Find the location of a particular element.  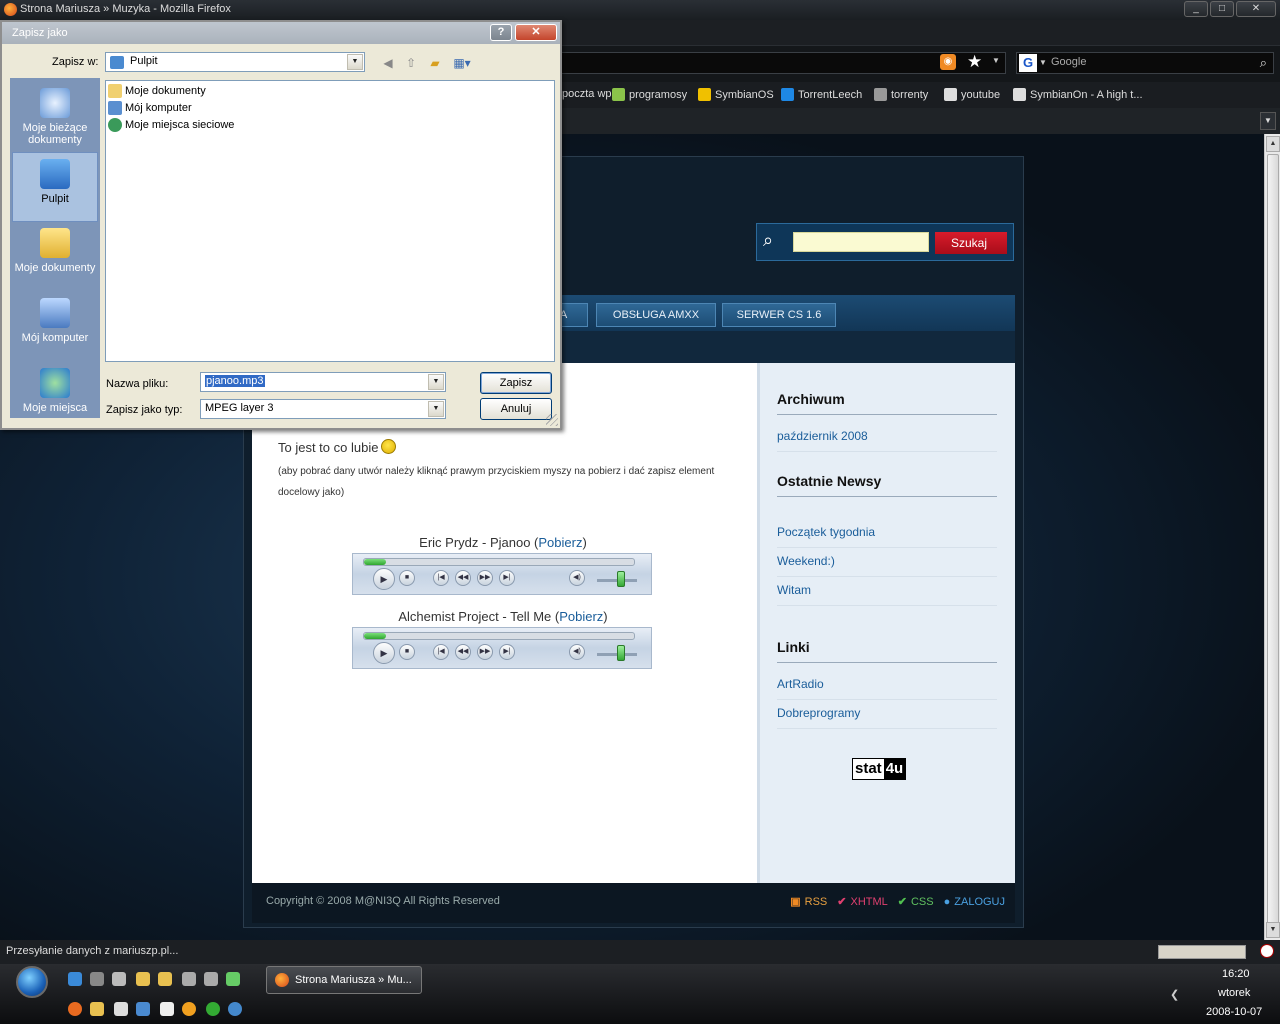

shield-icon is located at coordinates (121, 1009).